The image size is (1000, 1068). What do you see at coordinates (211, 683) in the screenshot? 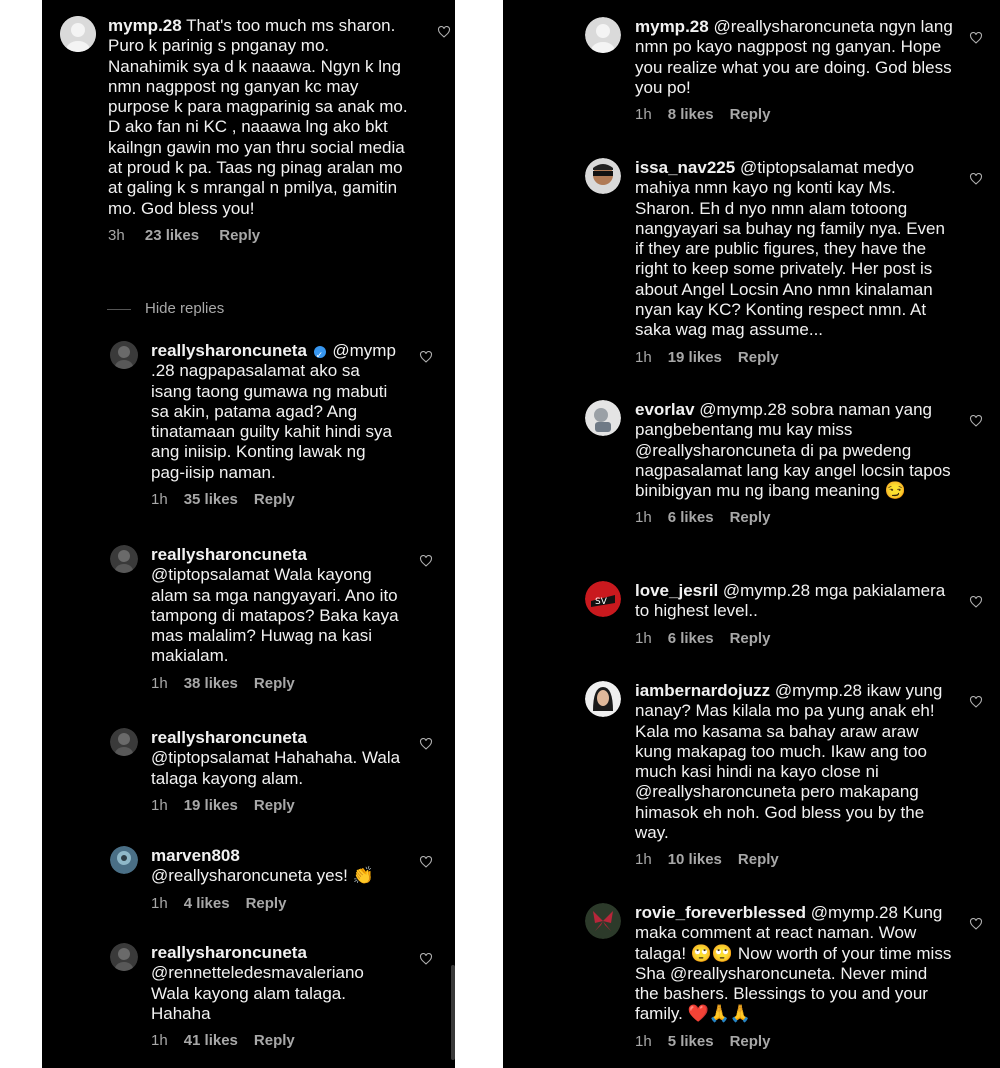
I see `reply-likes: 38 likes` at bounding box center [211, 683].